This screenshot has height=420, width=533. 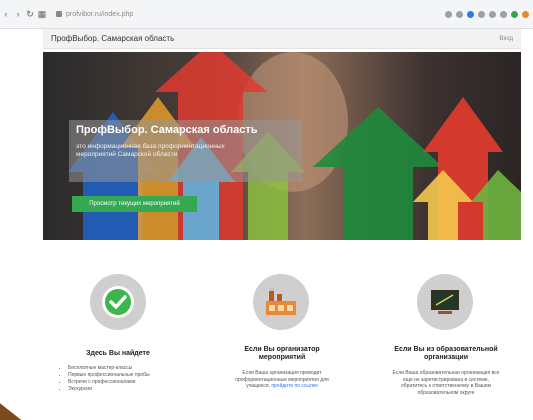 I want to click on settings-icon, so click(x=525, y=14).